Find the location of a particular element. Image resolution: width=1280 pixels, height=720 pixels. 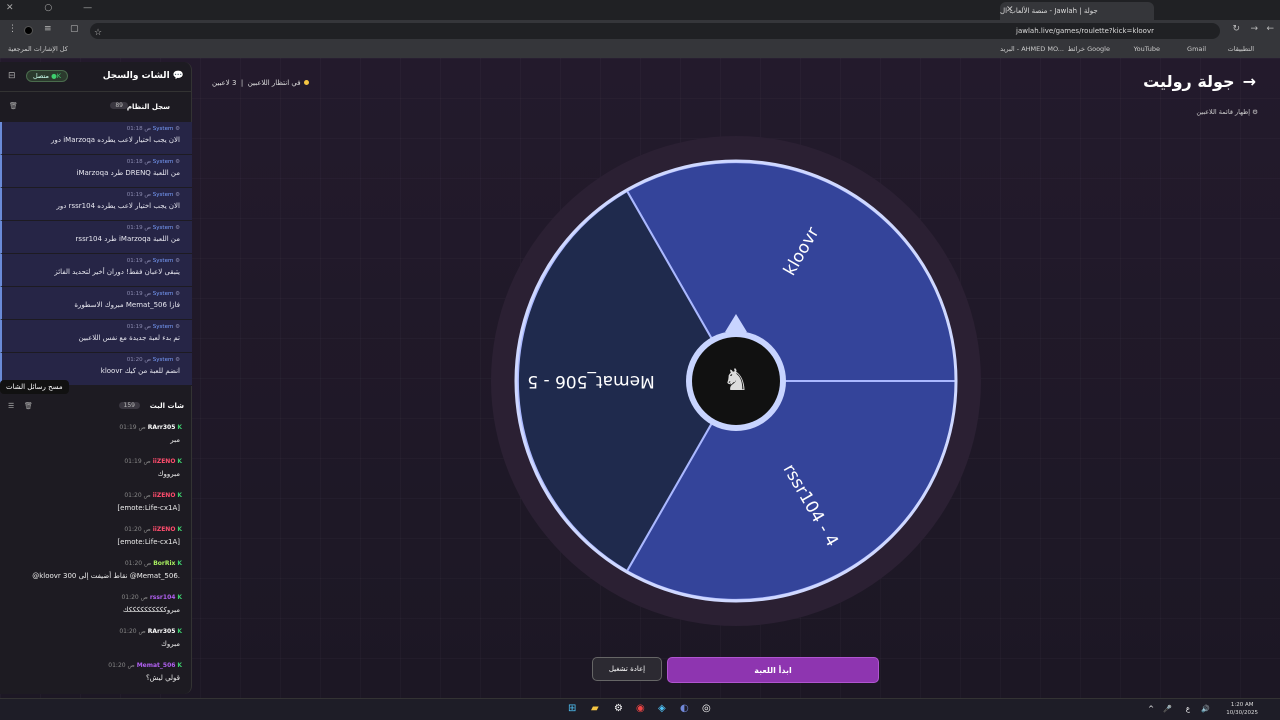

reload-icon: ↻ is located at coordinates (1236, 29).